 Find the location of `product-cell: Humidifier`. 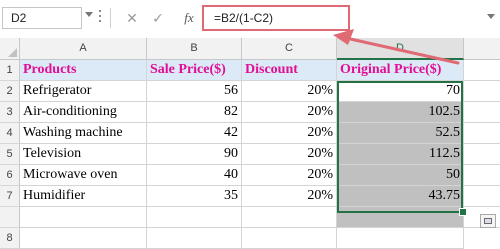

product-cell: Humidifier is located at coordinates (83, 196).